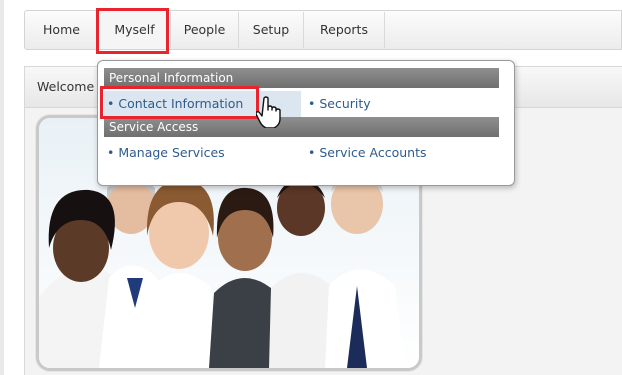  Describe the element at coordinates (166, 153) in the screenshot. I see `menu-item-manage-services: • Manage Services` at that location.